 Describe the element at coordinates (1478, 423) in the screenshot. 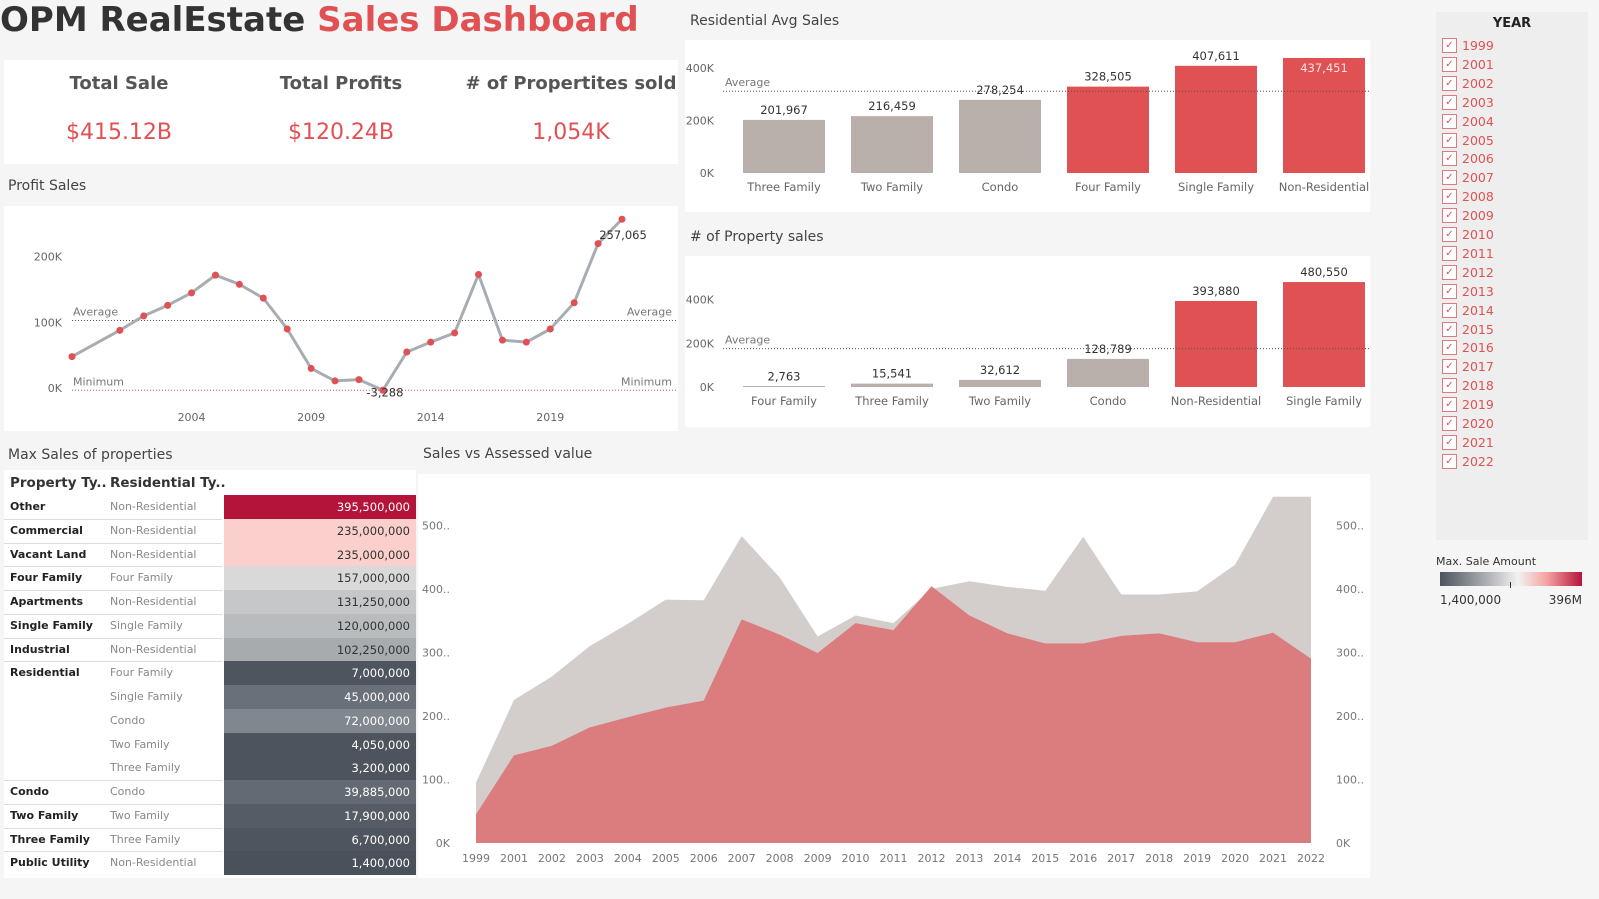

I see `year-label: 2020` at that location.